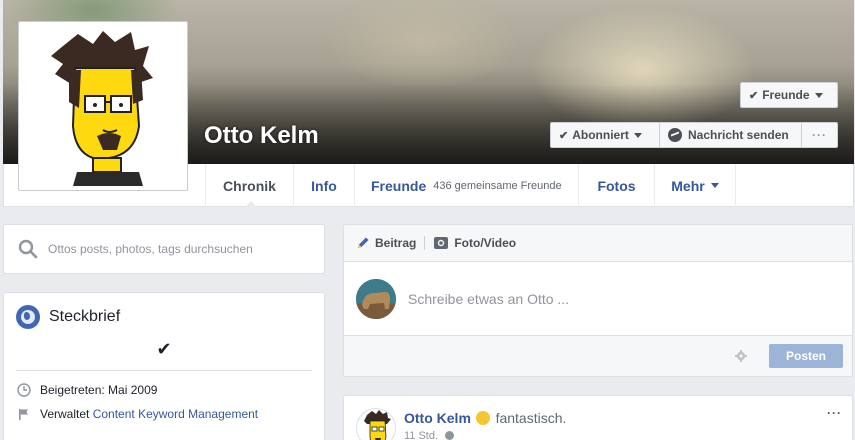  Describe the element at coordinates (485, 243) in the screenshot. I see `composer-tab-photo-video: Foto/Video` at that location.